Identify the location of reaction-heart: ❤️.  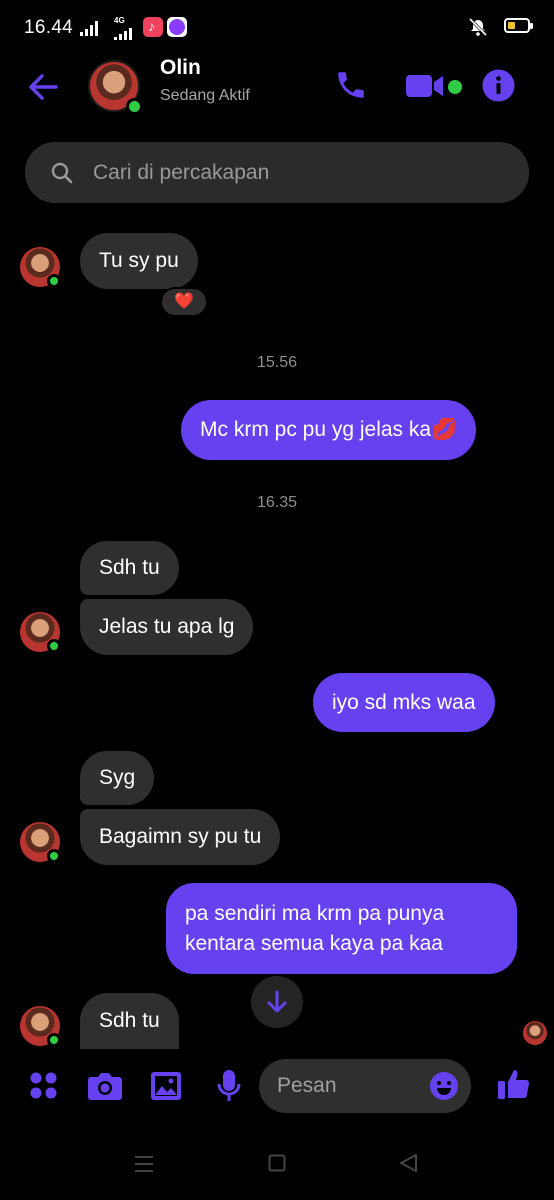
(184, 302).